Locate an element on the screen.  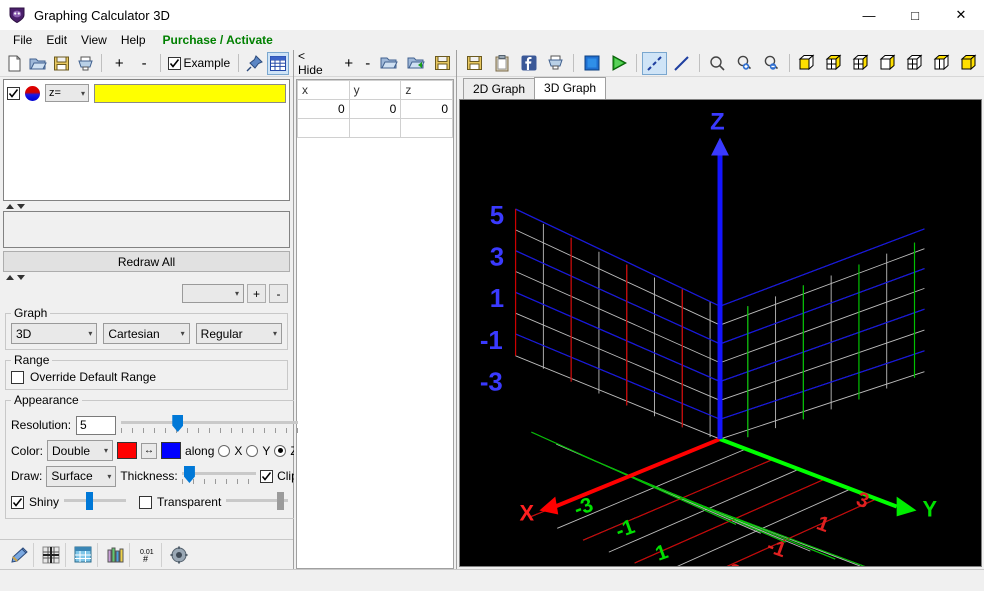
shiny-checkbox is located at coordinates (17, 502).